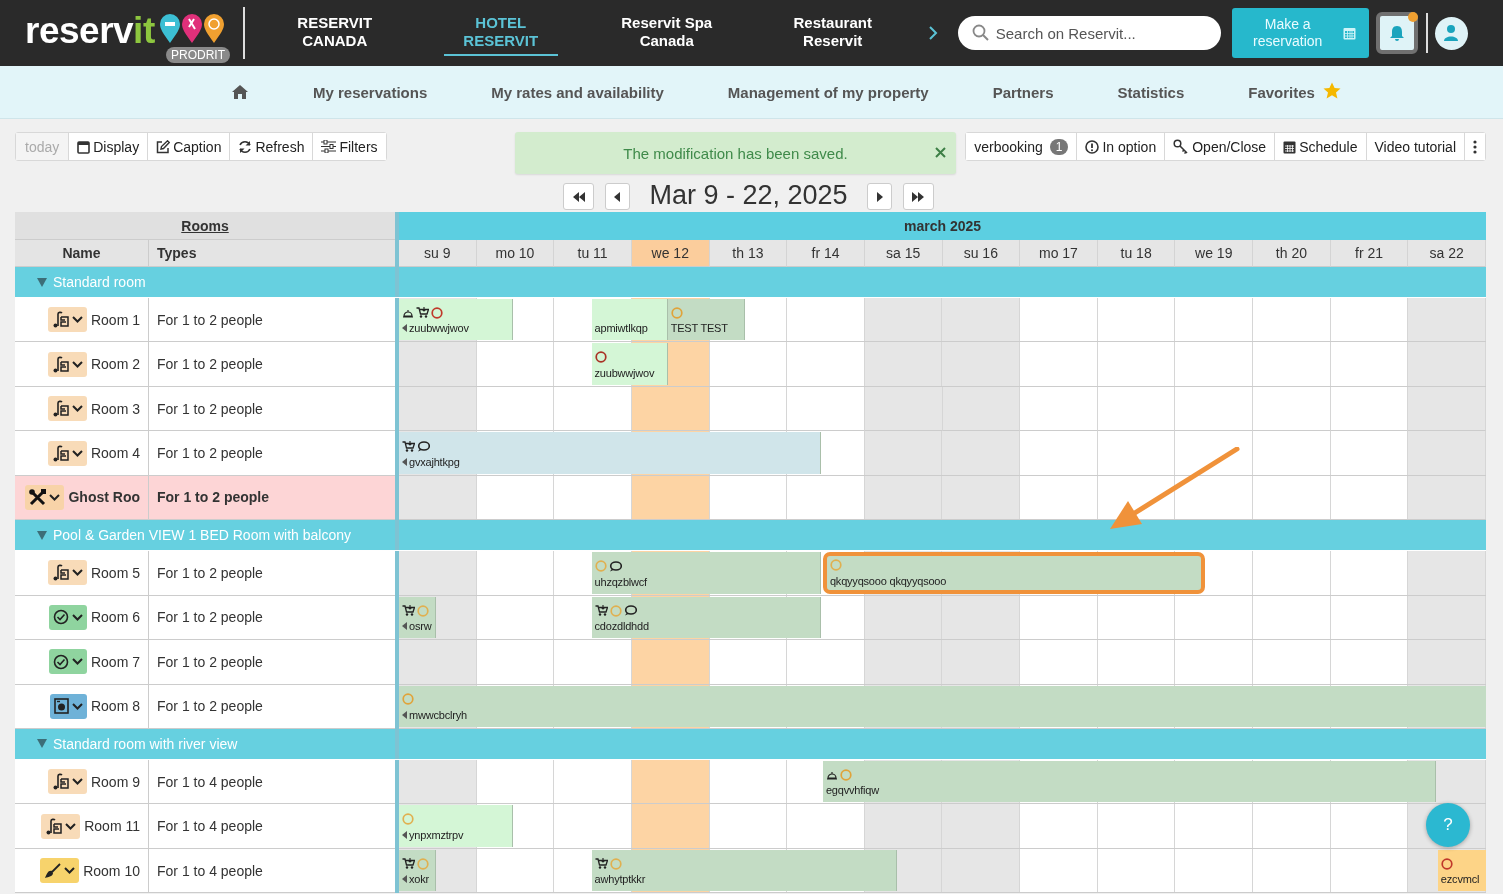 Image resolution: width=1503 pixels, height=894 pixels. I want to click on booking-bar: TEST TEST, so click(706, 320).